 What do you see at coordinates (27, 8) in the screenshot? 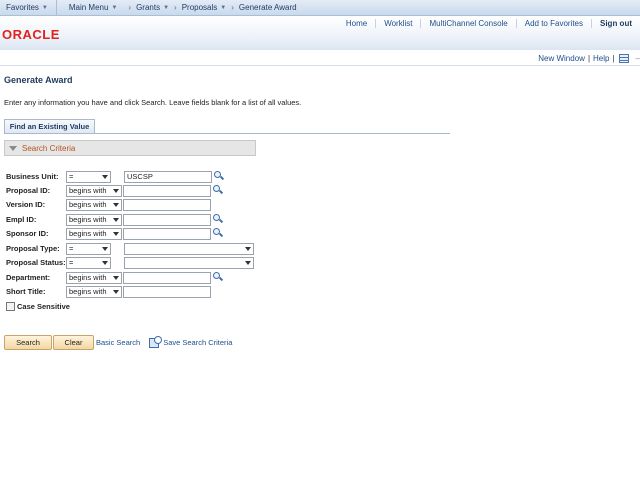
I see `favorites-menu: Favorites ▼` at bounding box center [27, 8].